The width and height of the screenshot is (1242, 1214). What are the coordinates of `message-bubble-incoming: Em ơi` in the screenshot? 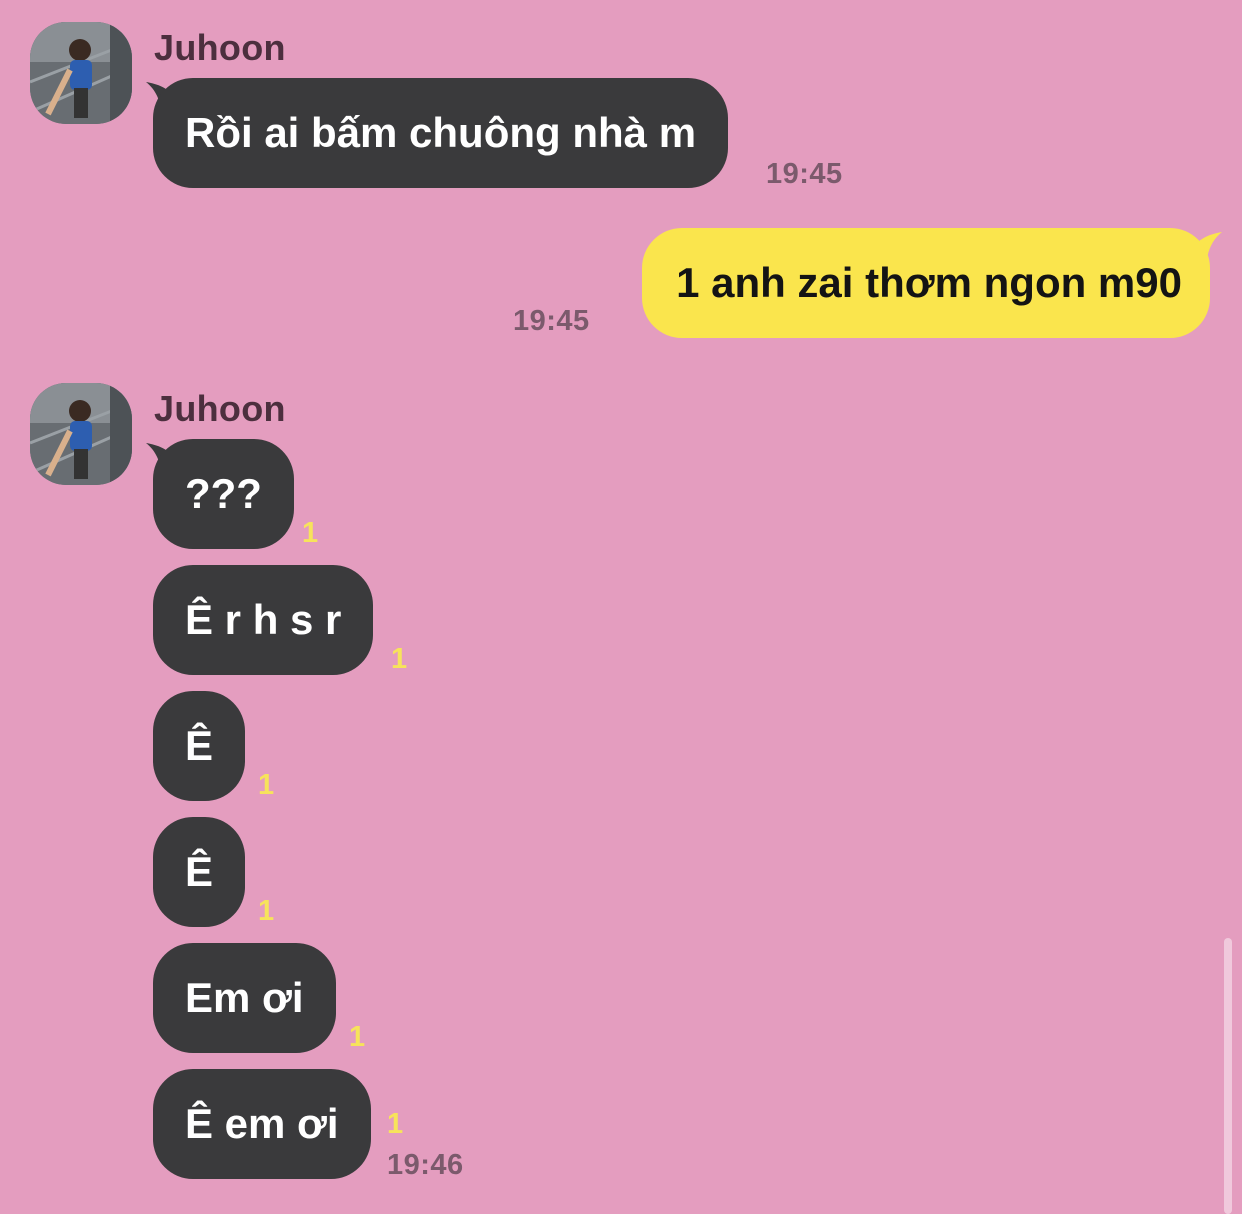 It's located at (244, 998).